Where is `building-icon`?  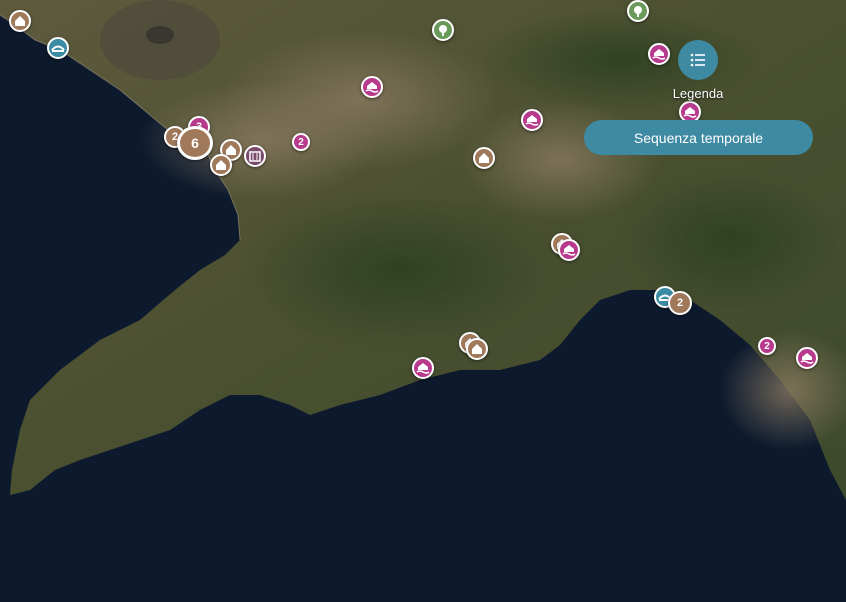
building-icon is located at coordinates (255, 156).